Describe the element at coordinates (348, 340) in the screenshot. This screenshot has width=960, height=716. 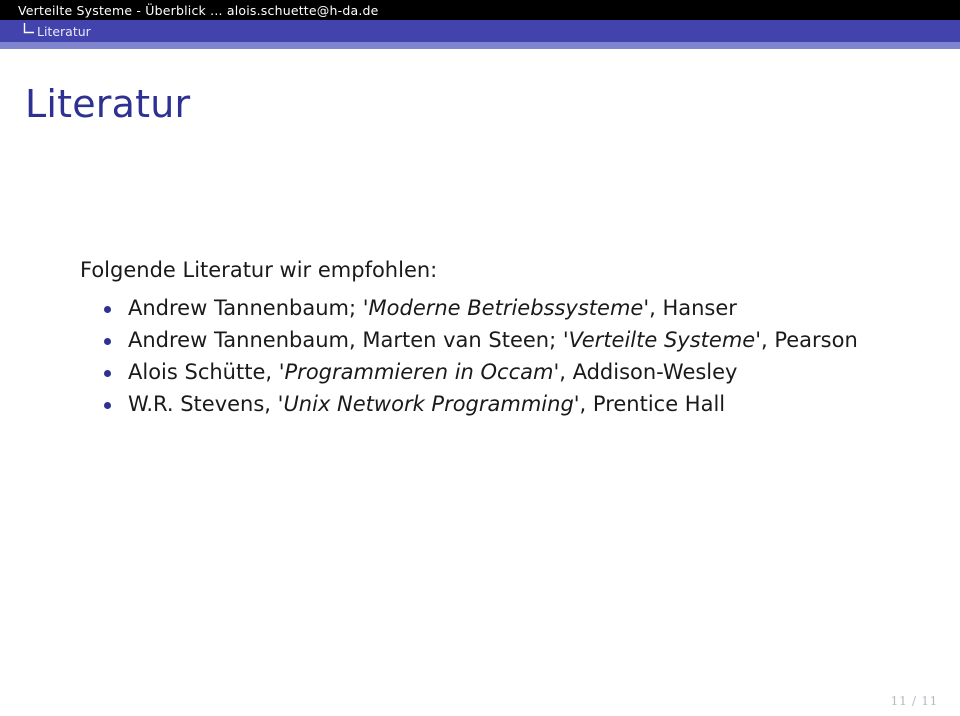
I see `reference-author-prefix: Andrew Tannenbaum, Marten van Steen; '` at that location.